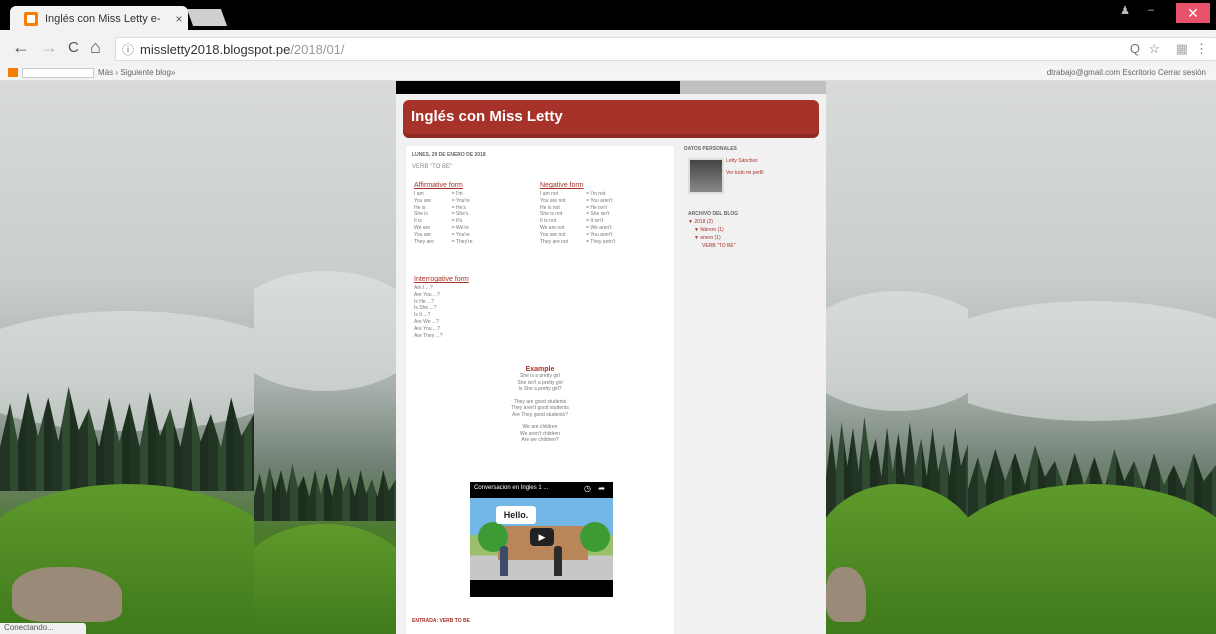 The width and height of the screenshot is (1216, 634). I want to click on list-item: = We aren't, so click(599, 227).